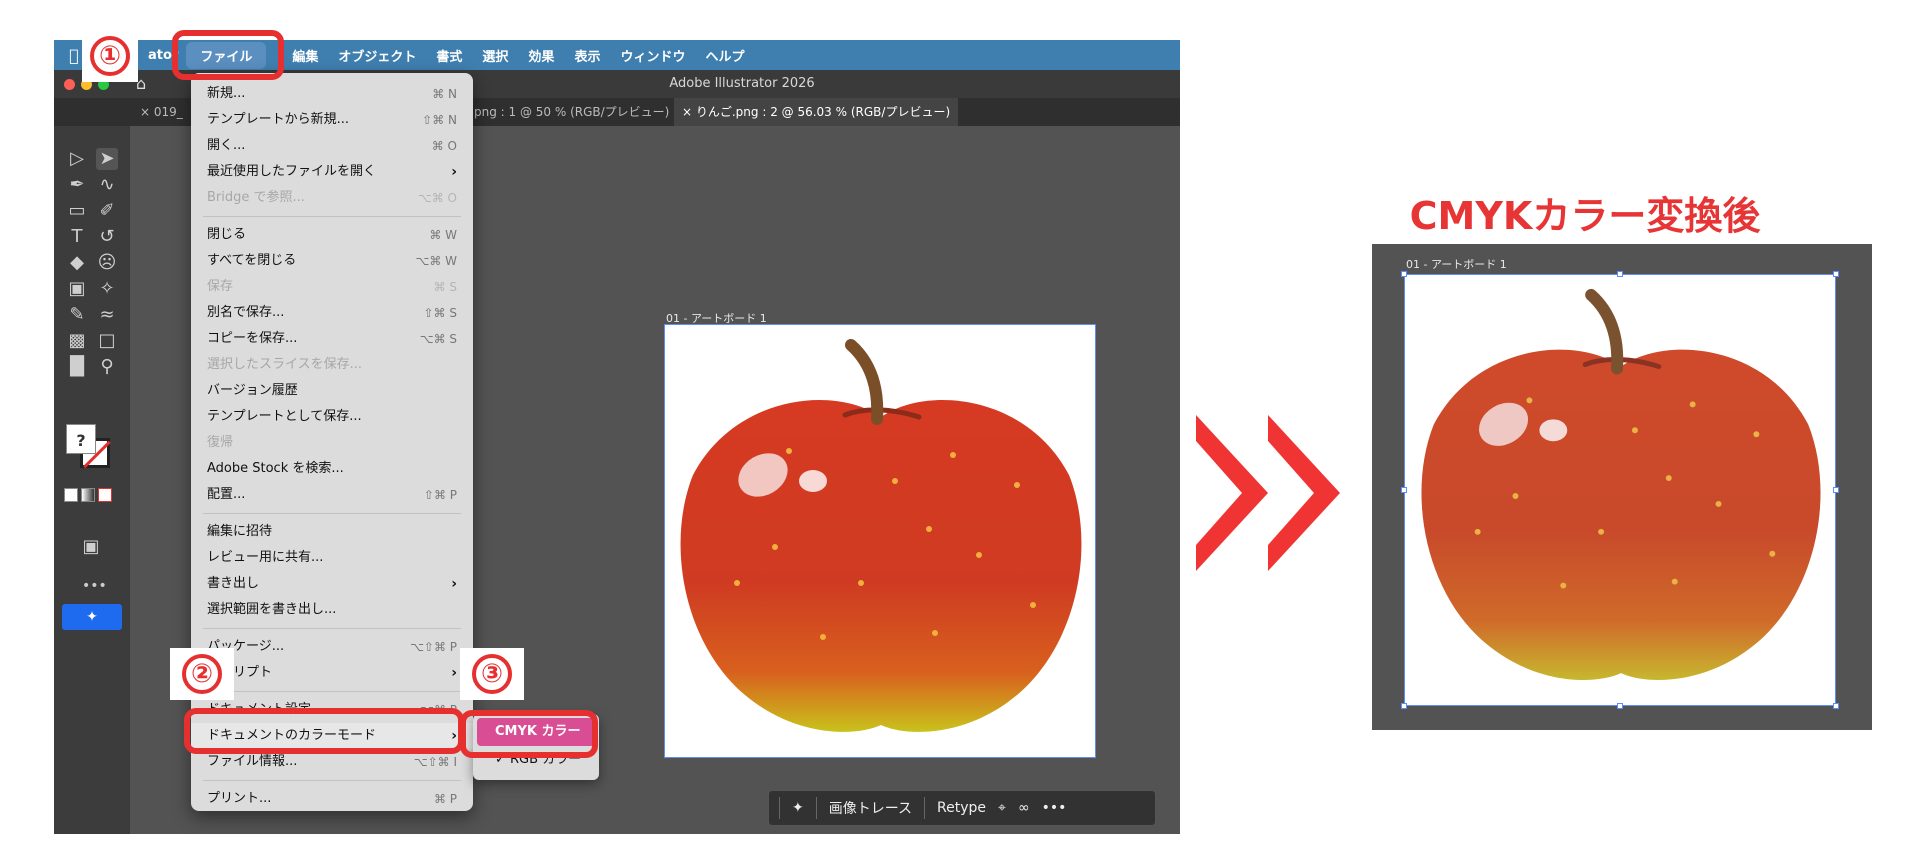 The height and width of the screenshot is (868, 1920). I want to click on menu-item-label: すべてを閉じる, so click(252, 260).